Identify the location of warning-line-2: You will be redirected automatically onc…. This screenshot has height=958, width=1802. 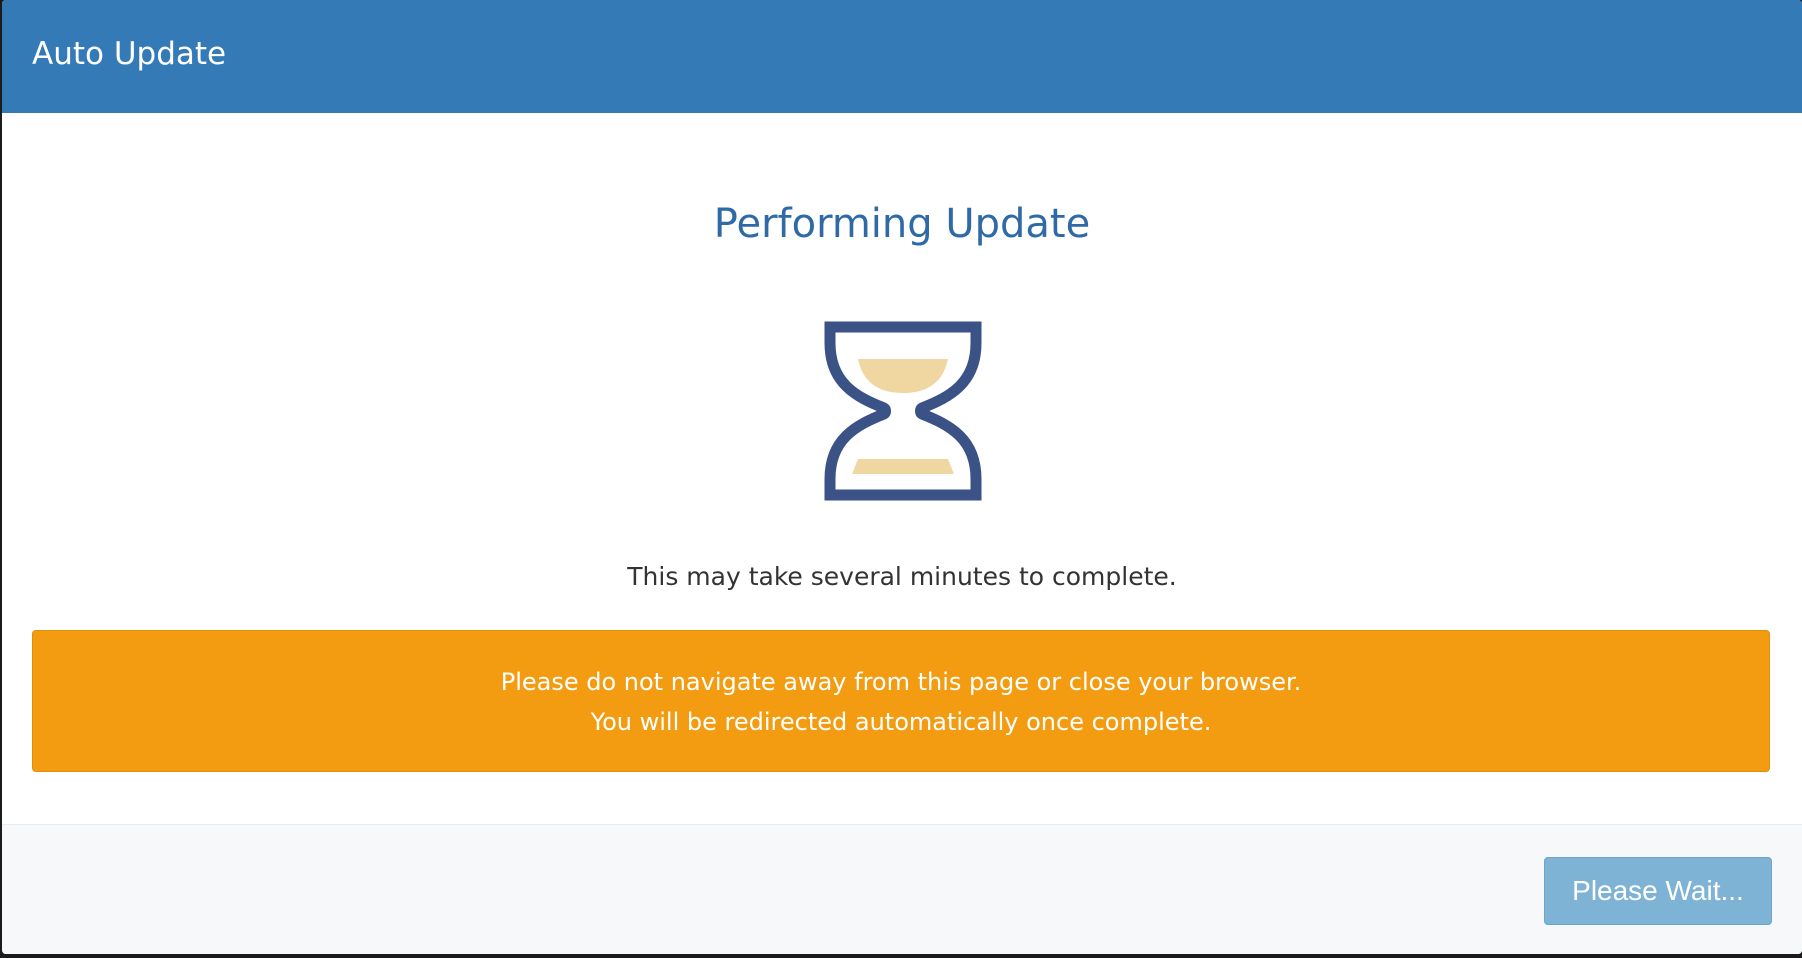
(901, 722).